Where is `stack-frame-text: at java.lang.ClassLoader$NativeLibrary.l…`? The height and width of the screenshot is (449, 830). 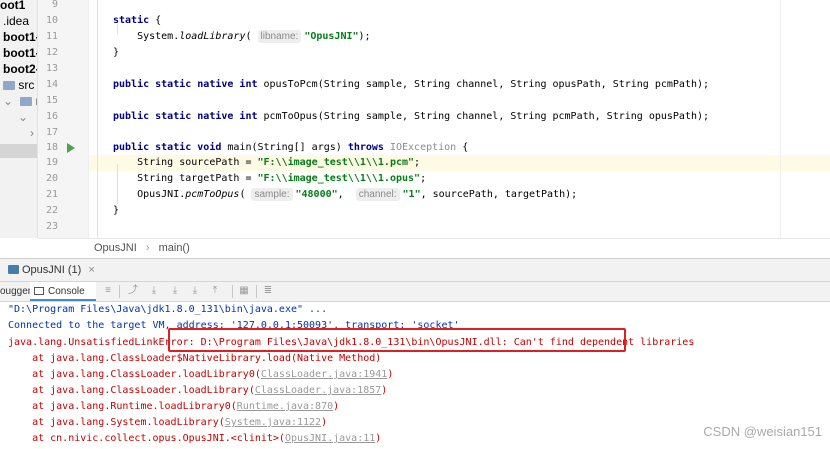 stack-frame-text: at java.lang.ClassLoader$NativeLibrary.l… is located at coordinates (195, 358).